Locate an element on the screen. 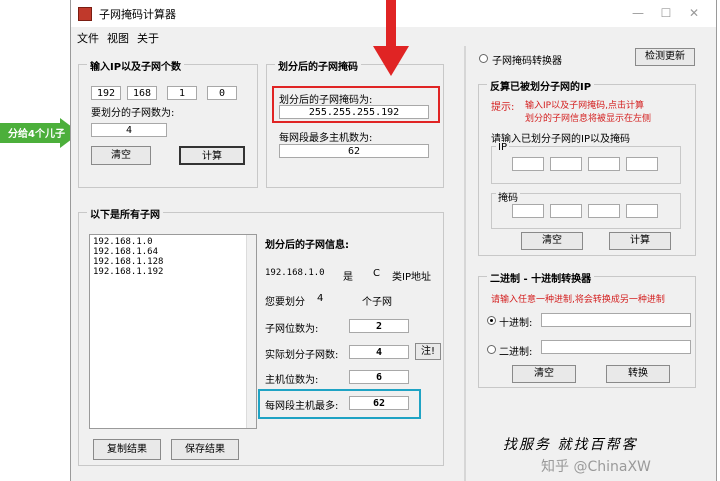 This screenshot has height=481, width=720. check-update-button: 检测更新 is located at coordinates (665, 57).